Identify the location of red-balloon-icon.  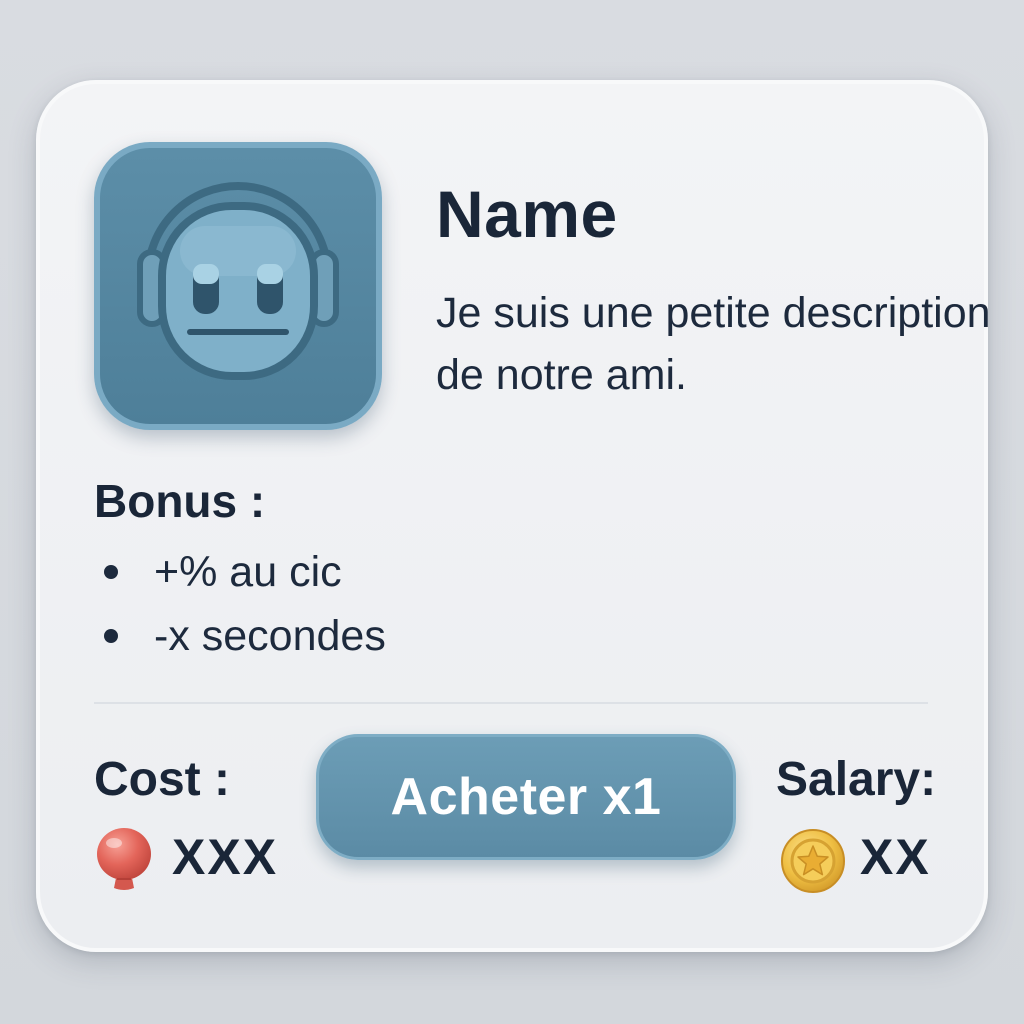
(124, 862).